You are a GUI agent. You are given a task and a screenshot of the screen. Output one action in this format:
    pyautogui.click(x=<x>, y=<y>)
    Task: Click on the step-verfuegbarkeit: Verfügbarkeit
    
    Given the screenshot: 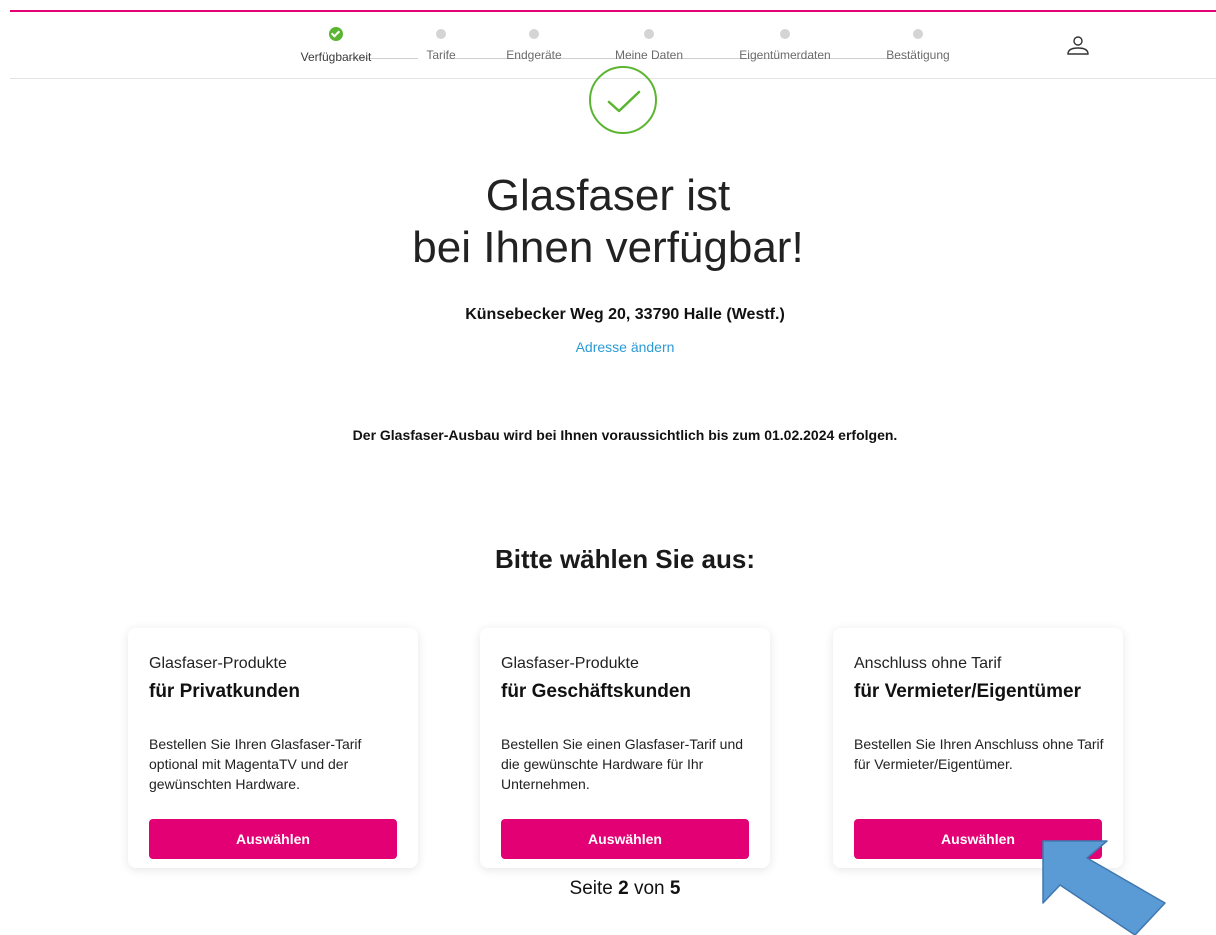 What is the action you would take?
    pyautogui.click(x=336, y=44)
    